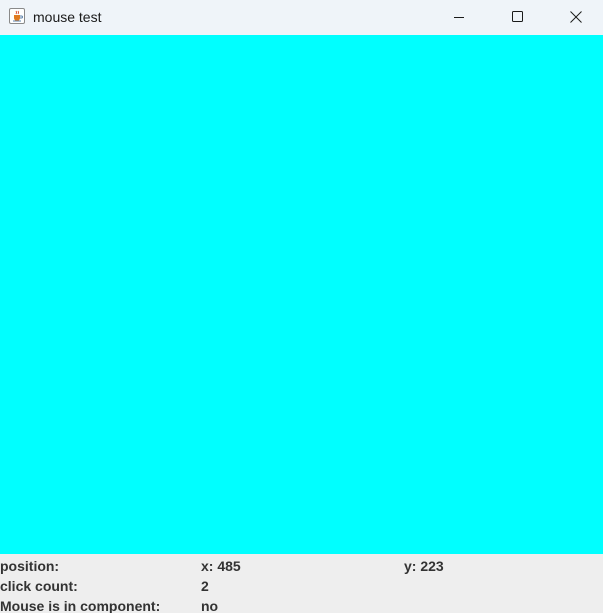  I want to click on click-count-value: 2, so click(205, 586).